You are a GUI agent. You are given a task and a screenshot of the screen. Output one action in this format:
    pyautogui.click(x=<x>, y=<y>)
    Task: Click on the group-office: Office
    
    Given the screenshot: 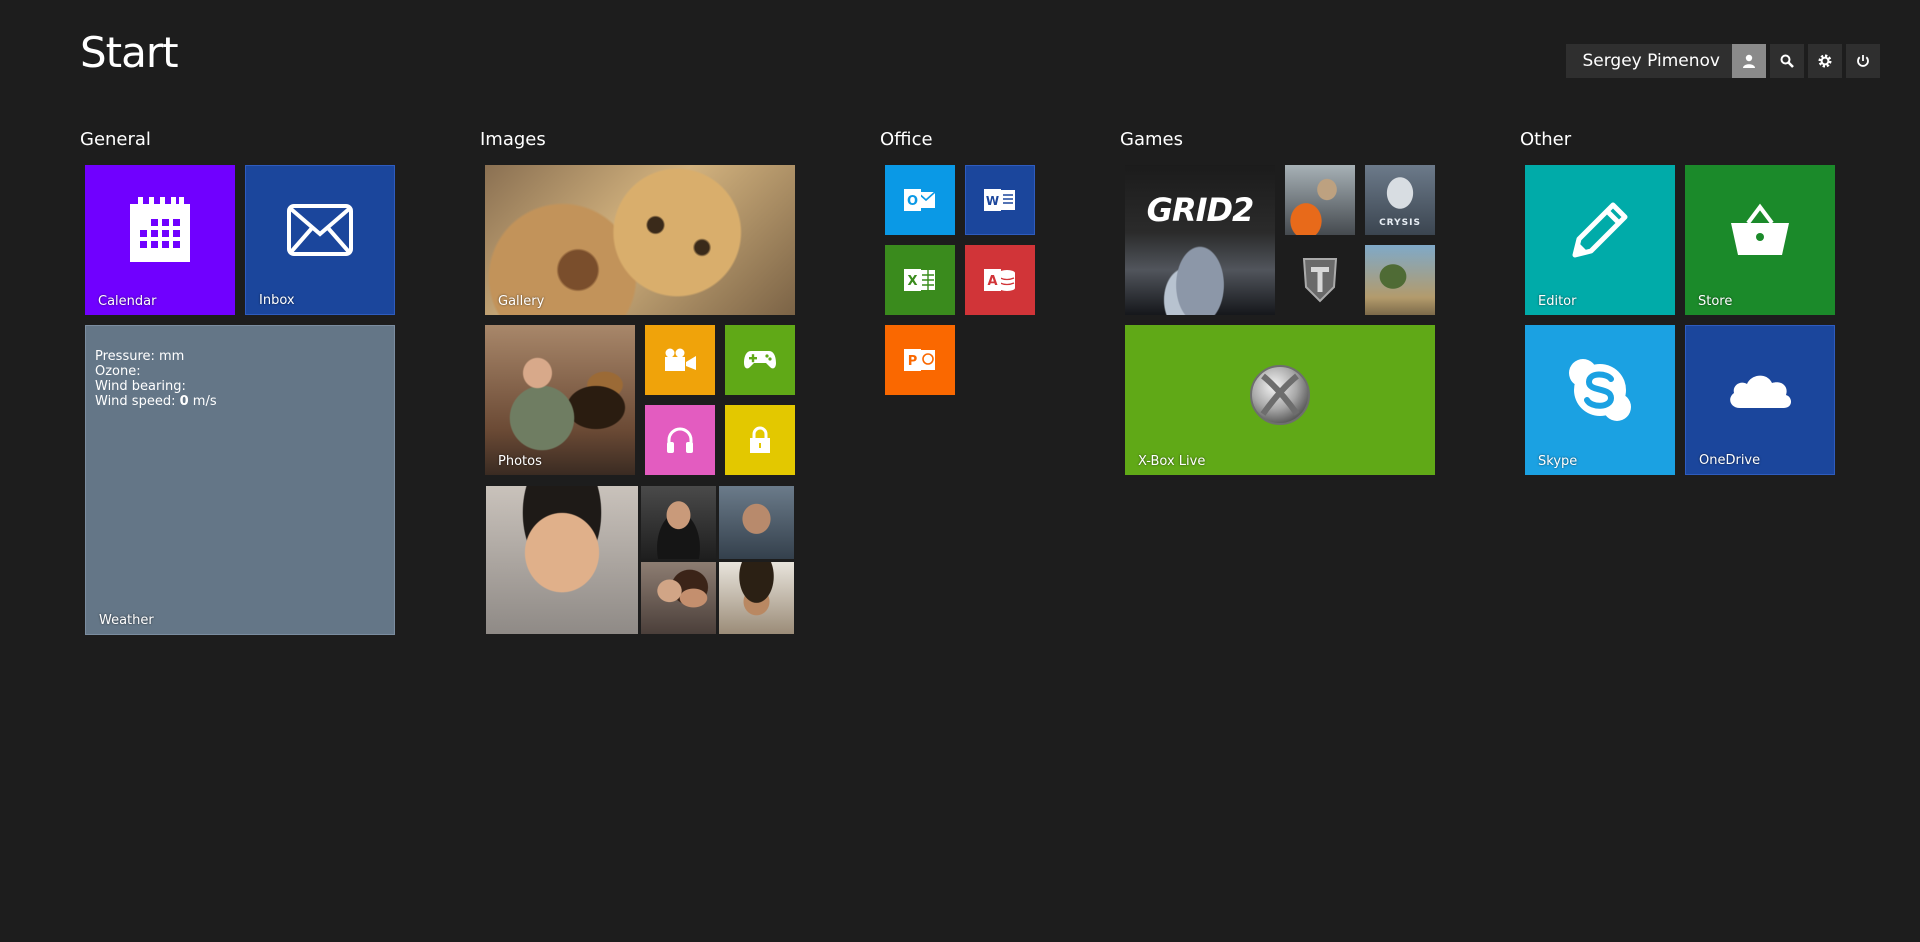 What is the action you would take?
    pyautogui.click(x=906, y=140)
    